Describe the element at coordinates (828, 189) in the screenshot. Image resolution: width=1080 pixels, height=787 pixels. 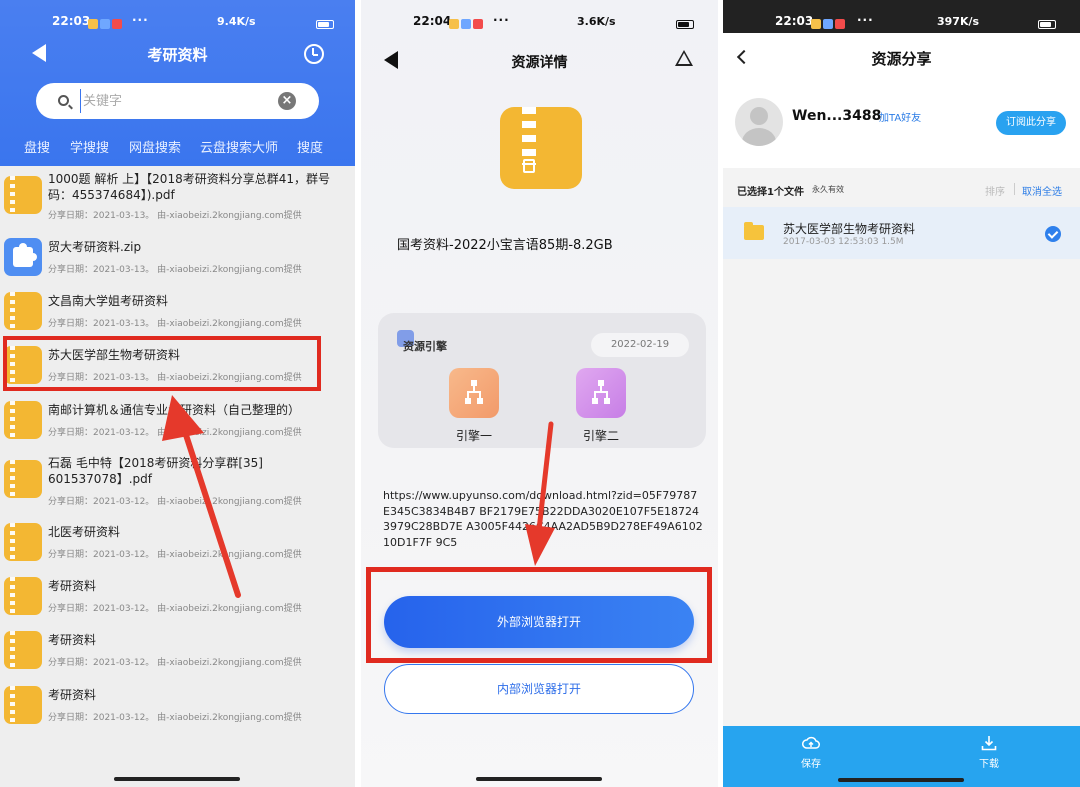
I see `validity-label: 永久有效` at that location.